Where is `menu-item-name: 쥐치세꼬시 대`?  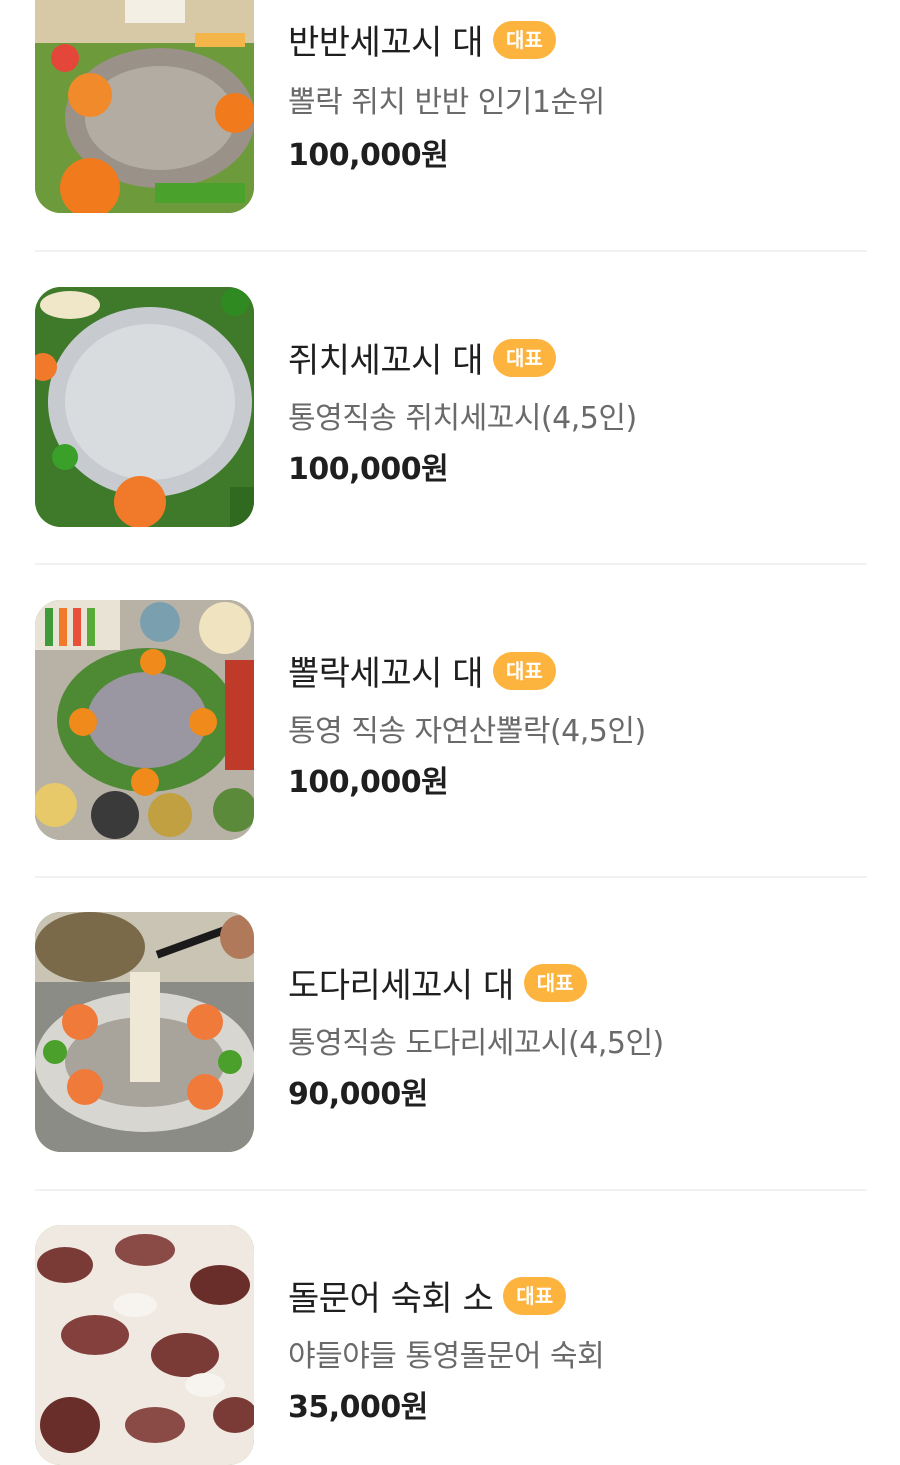
menu-item-name: 쥐치세꼬시 대 is located at coordinates (386, 361).